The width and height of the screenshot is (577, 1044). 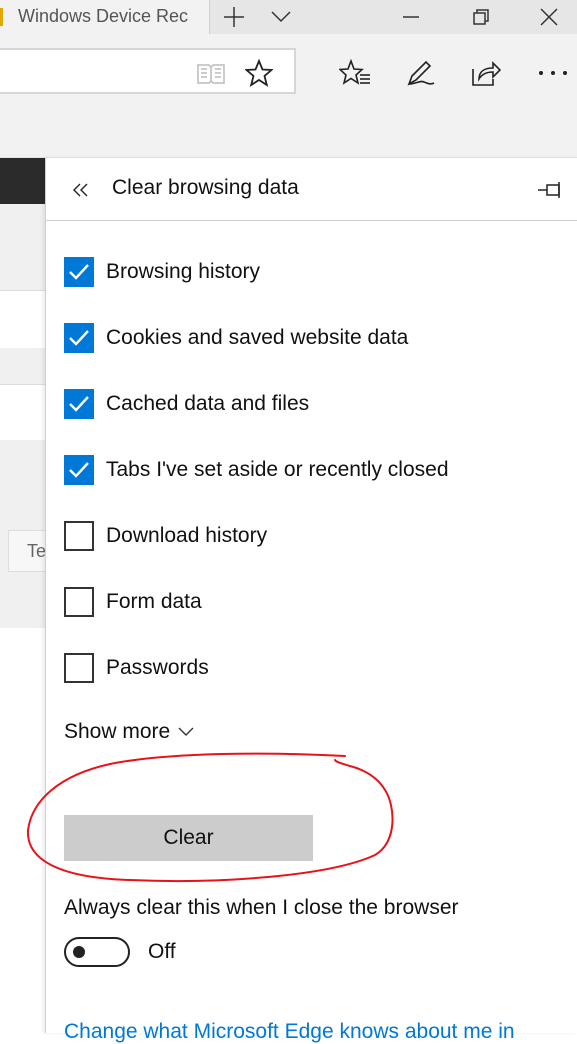 I want to click on option-row: Download history, so click(x=314, y=536).